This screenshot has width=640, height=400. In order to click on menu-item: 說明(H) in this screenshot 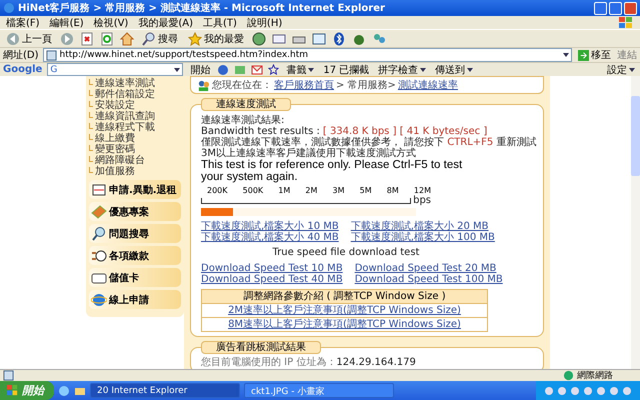, I will do `click(264, 23)`.